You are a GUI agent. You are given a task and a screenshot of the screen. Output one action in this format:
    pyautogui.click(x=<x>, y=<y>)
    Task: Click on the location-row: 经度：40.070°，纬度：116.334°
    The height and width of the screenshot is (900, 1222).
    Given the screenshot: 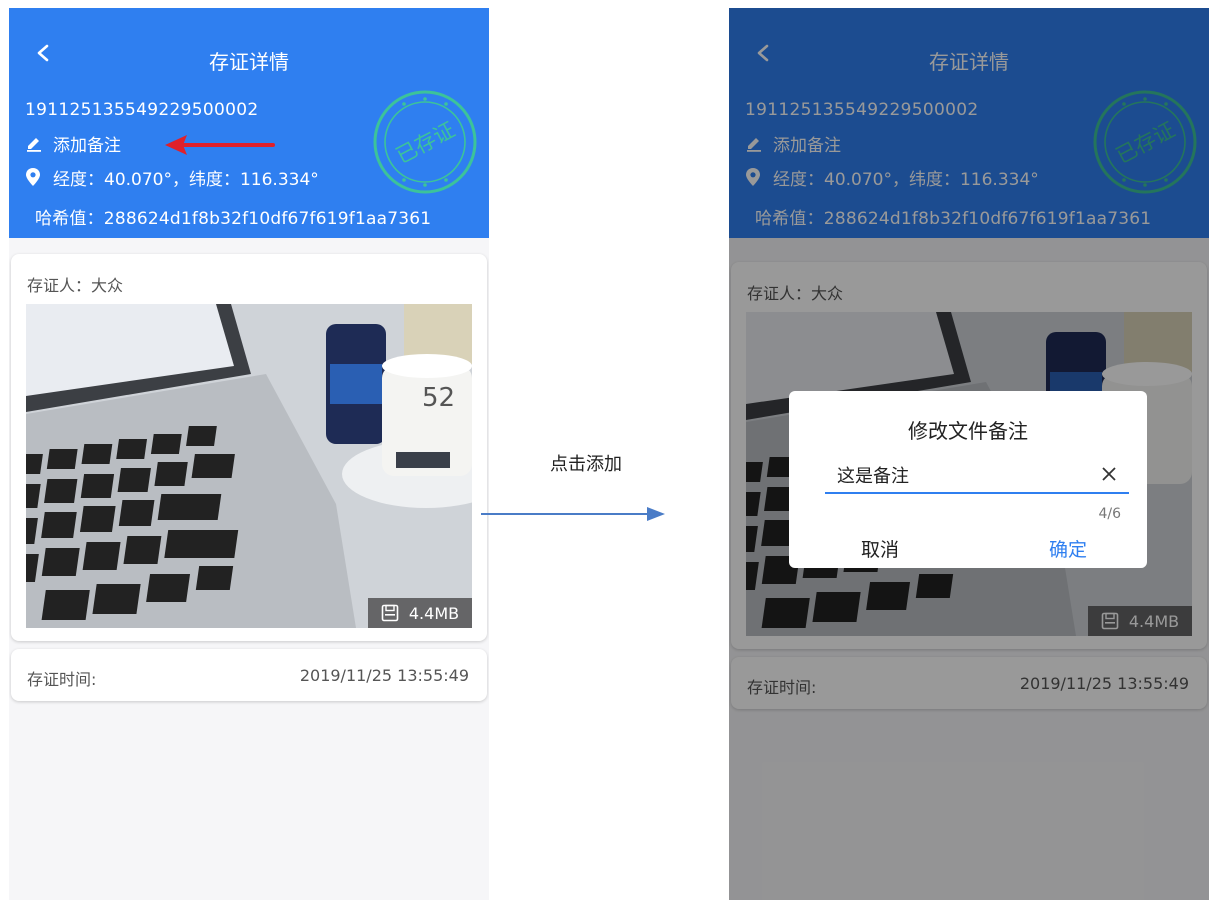 What is the action you would take?
    pyautogui.click(x=172, y=177)
    